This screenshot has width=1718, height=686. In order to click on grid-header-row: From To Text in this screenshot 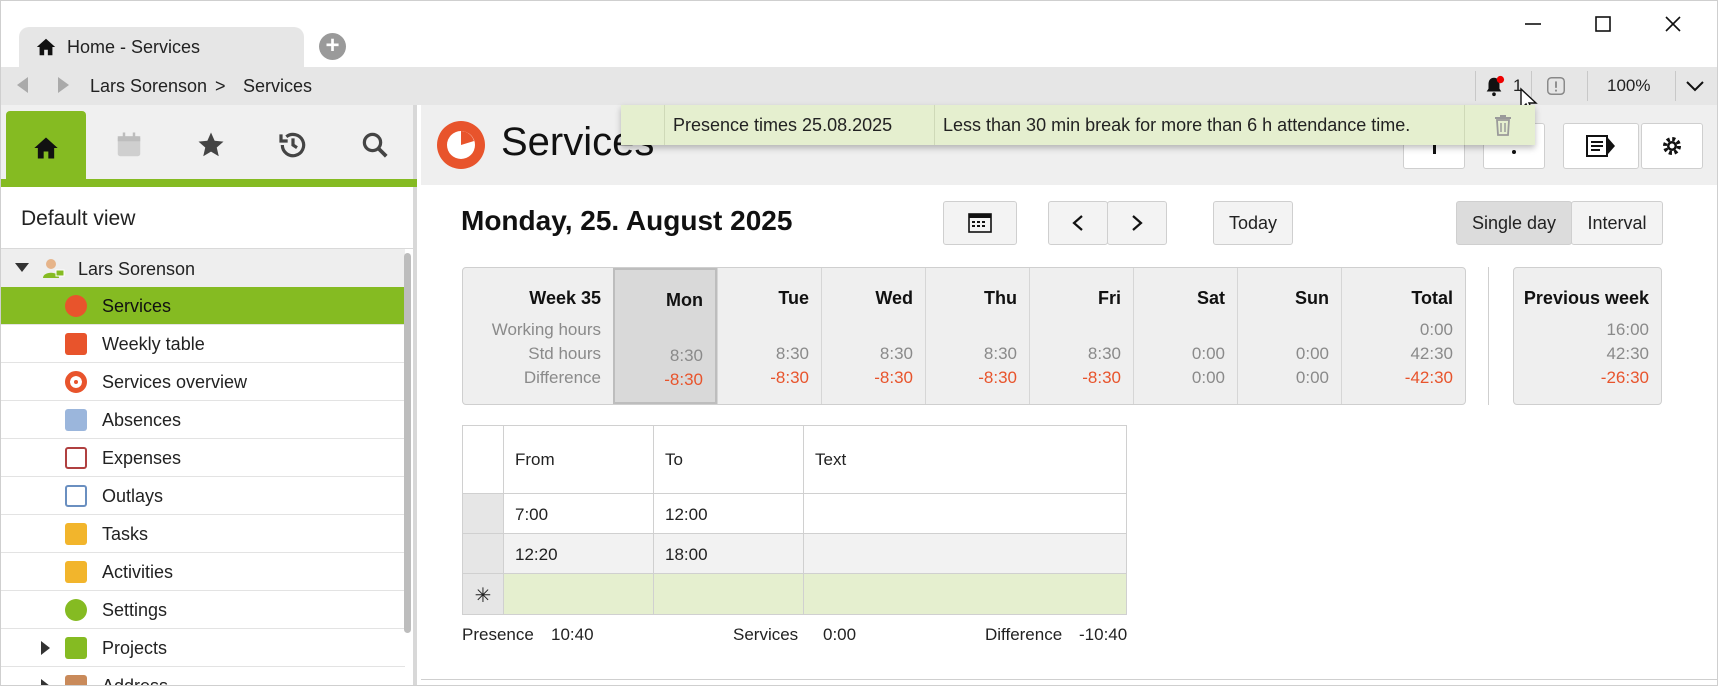, I will do `click(794, 460)`.